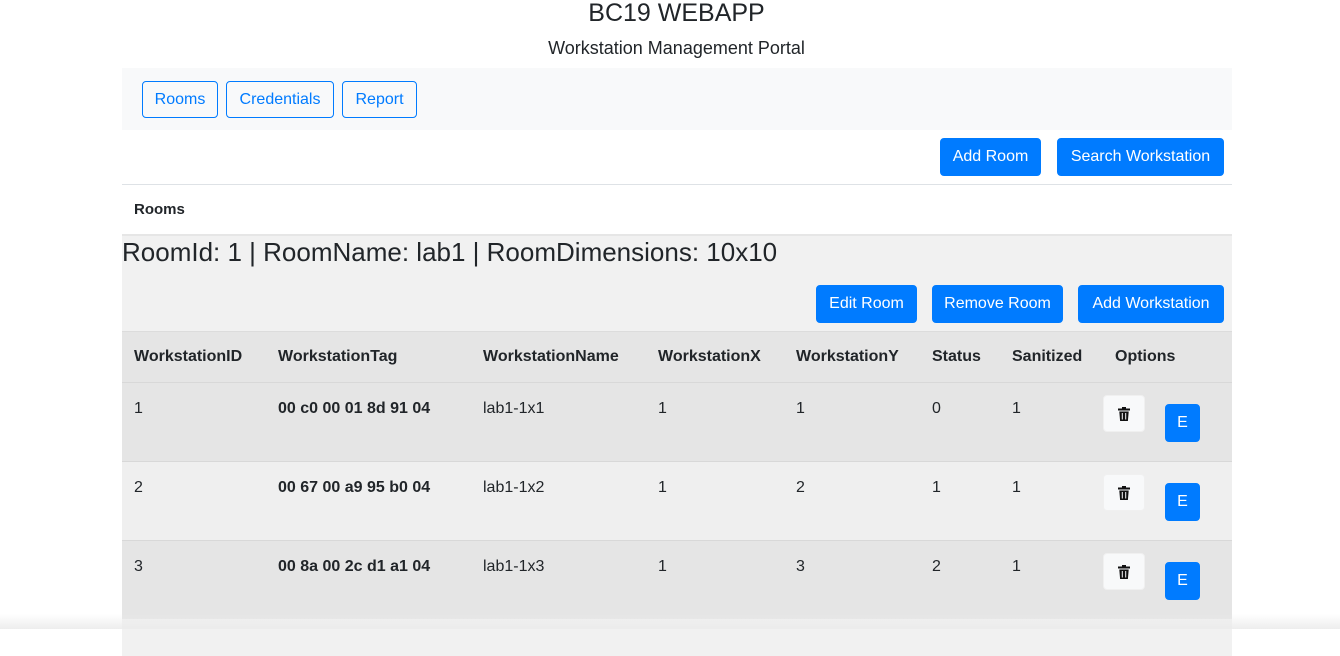 The height and width of the screenshot is (656, 1340). Describe the element at coordinates (670, 621) in the screenshot. I see `bottom-fade` at that location.